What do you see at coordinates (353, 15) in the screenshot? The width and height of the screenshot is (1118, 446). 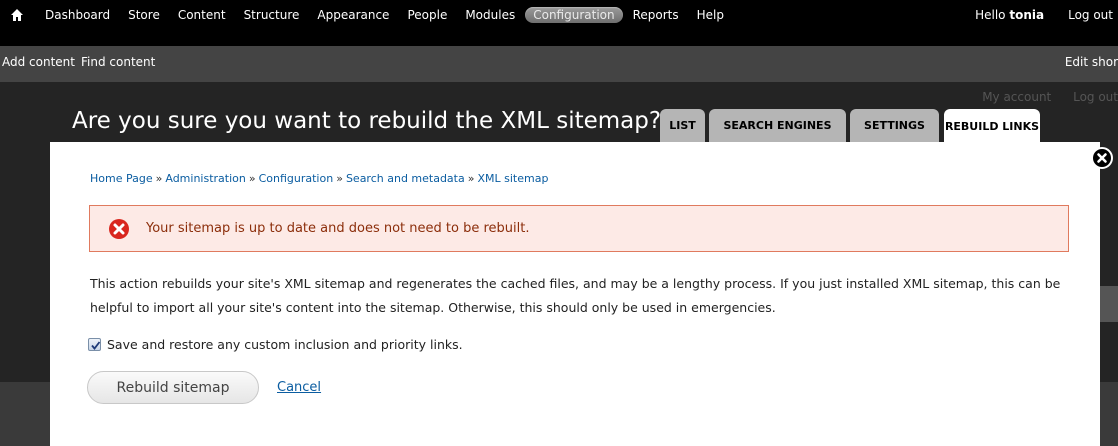 I see `menu-item-appearance: Appearance` at bounding box center [353, 15].